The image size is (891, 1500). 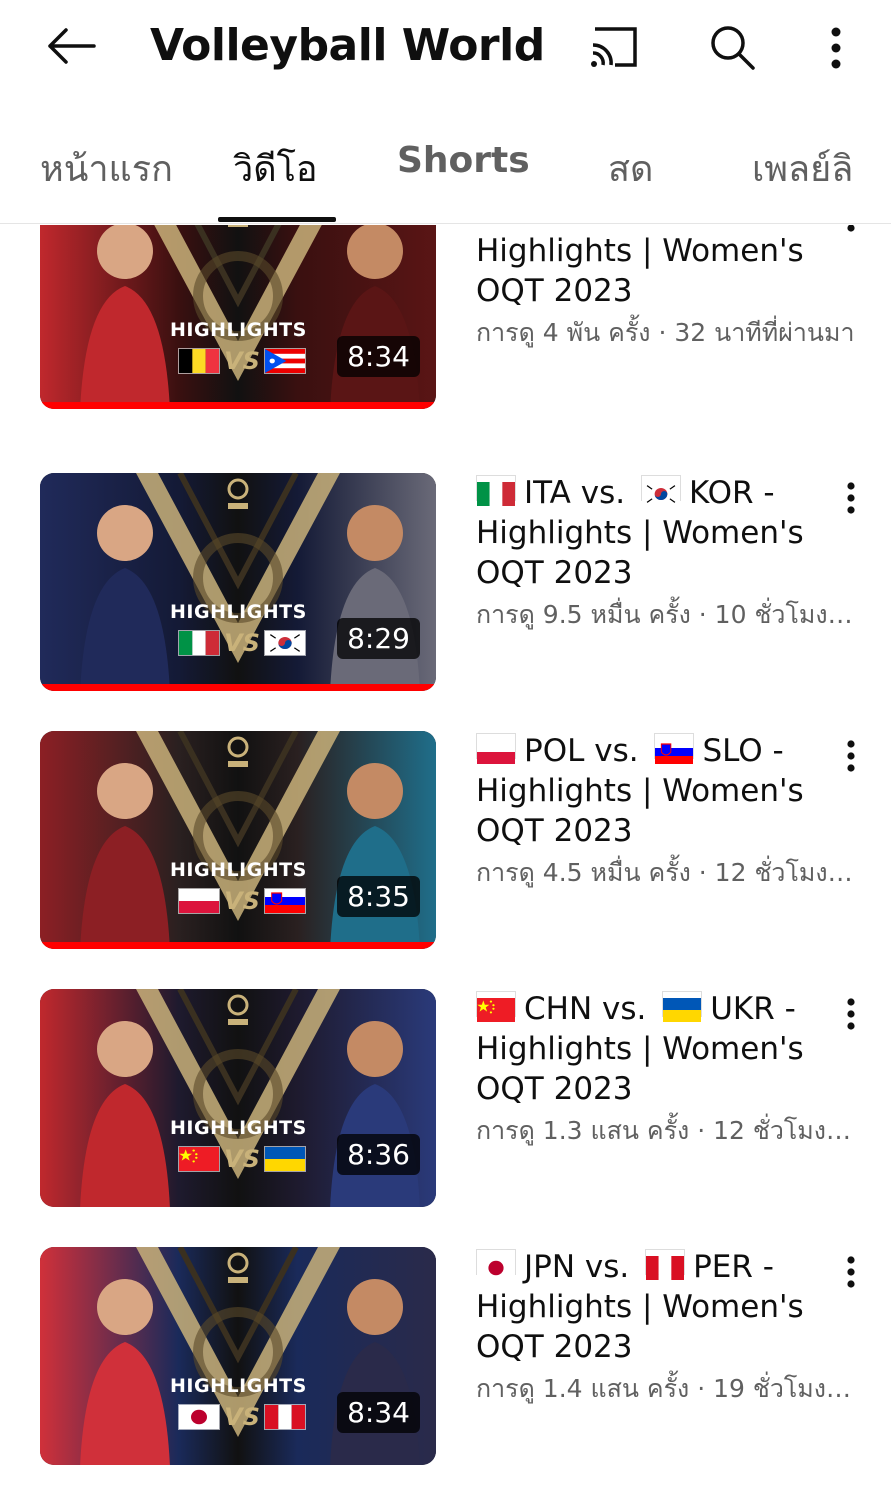 What do you see at coordinates (463, 160) in the screenshot?
I see `tab-shorts: Shorts` at bounding box center [463, 160].